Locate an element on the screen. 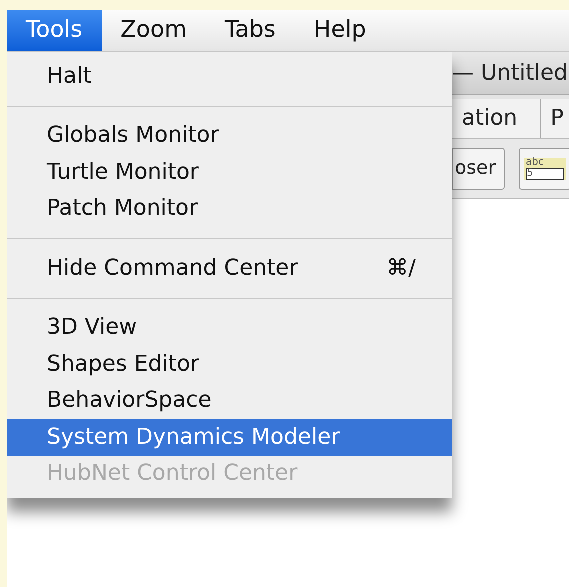 This screenshot has height=587, width=569. tab: ation is located at coordinates (496, 118).